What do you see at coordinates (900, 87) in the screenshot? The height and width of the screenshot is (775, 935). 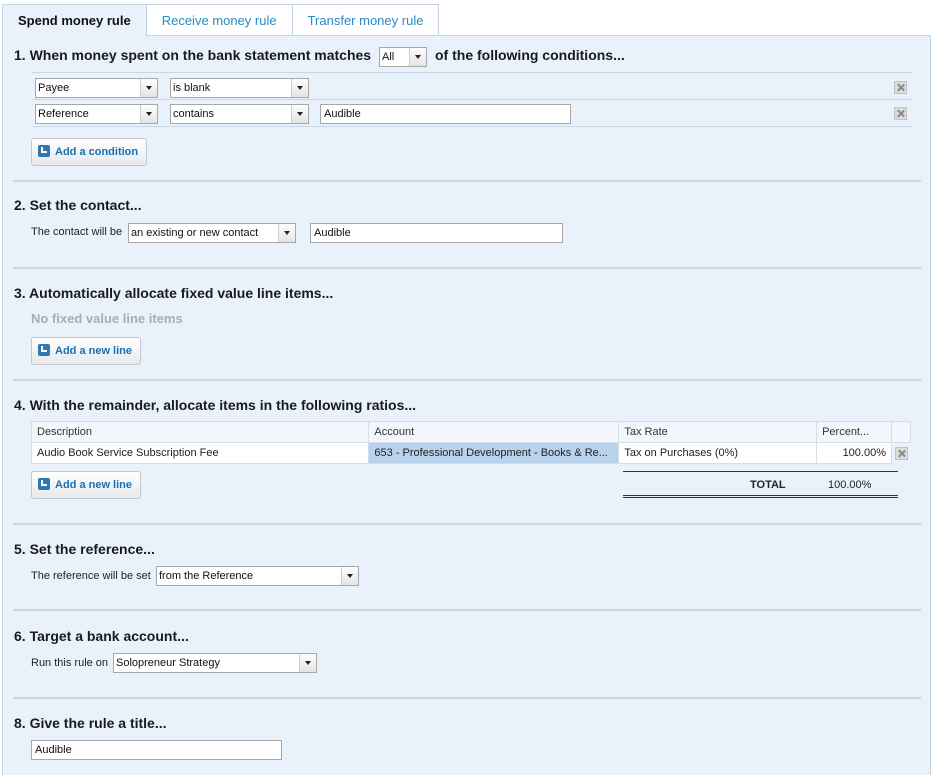 I see `remove-condition-1-icon` at bounding box center [900, 87].